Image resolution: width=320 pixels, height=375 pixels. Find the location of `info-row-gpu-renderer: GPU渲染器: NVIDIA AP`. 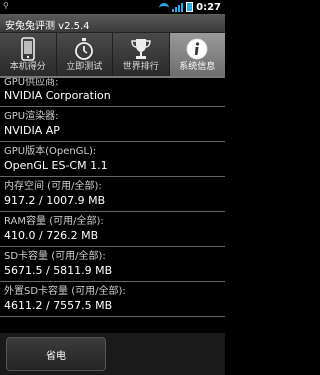

info-row-gpu-renderer: GPU渲染器: NVIDIA AP is located at coordinates (112, 124).